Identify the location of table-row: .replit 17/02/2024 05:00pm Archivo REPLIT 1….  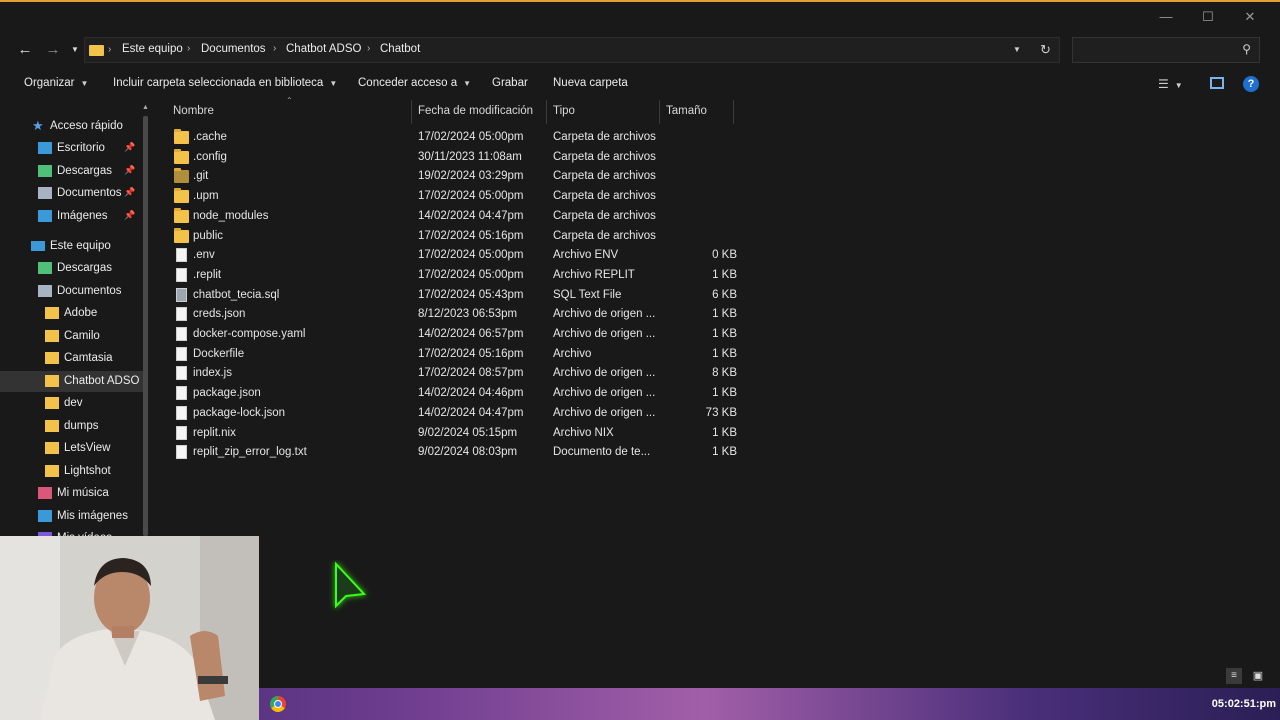
(455, 276).